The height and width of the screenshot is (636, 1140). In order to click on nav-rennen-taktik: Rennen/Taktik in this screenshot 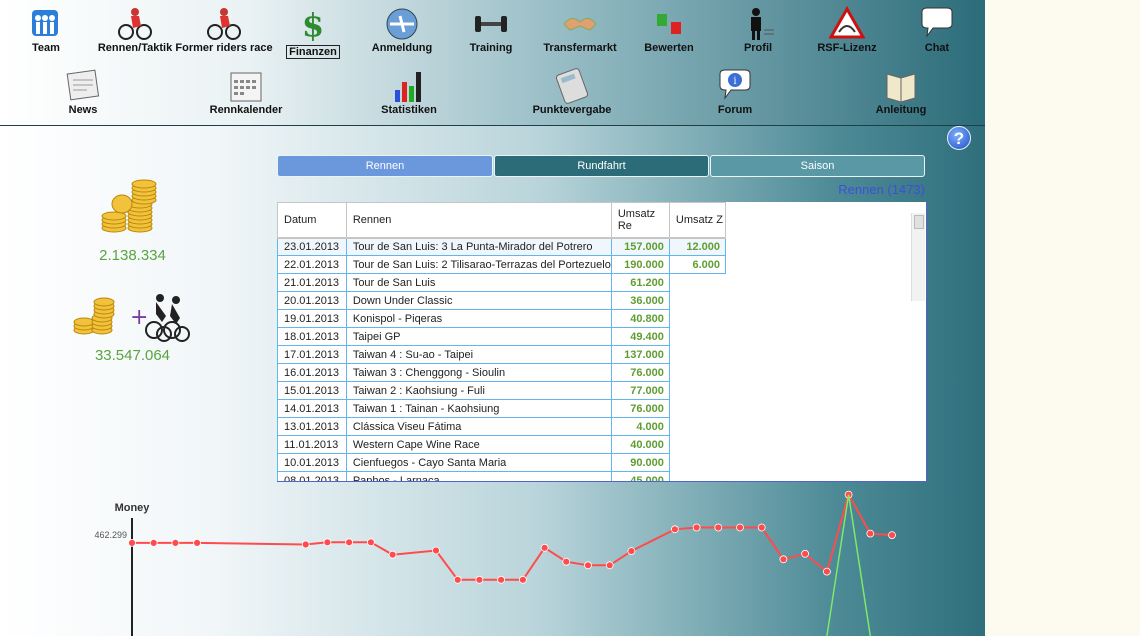, I will do `click(135, 30)`.